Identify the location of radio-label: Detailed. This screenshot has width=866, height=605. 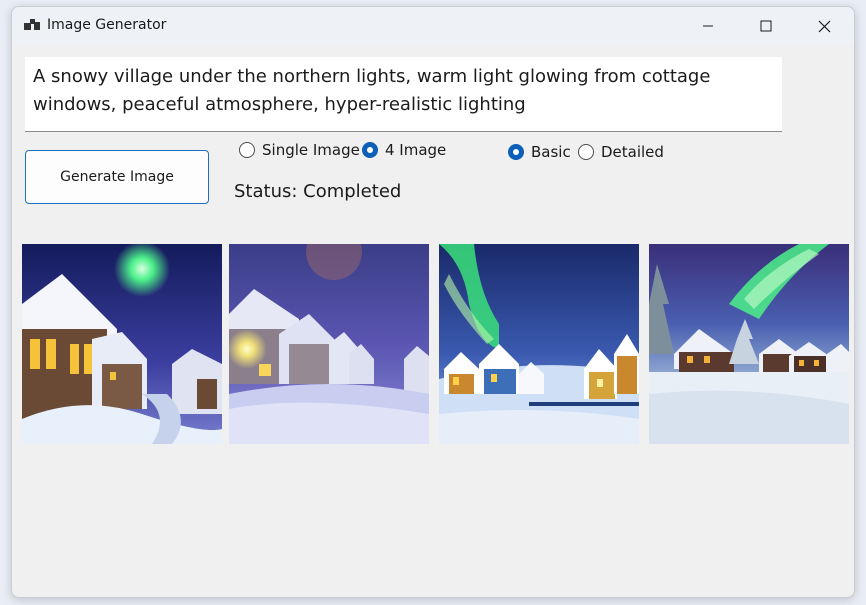
(632, 152).